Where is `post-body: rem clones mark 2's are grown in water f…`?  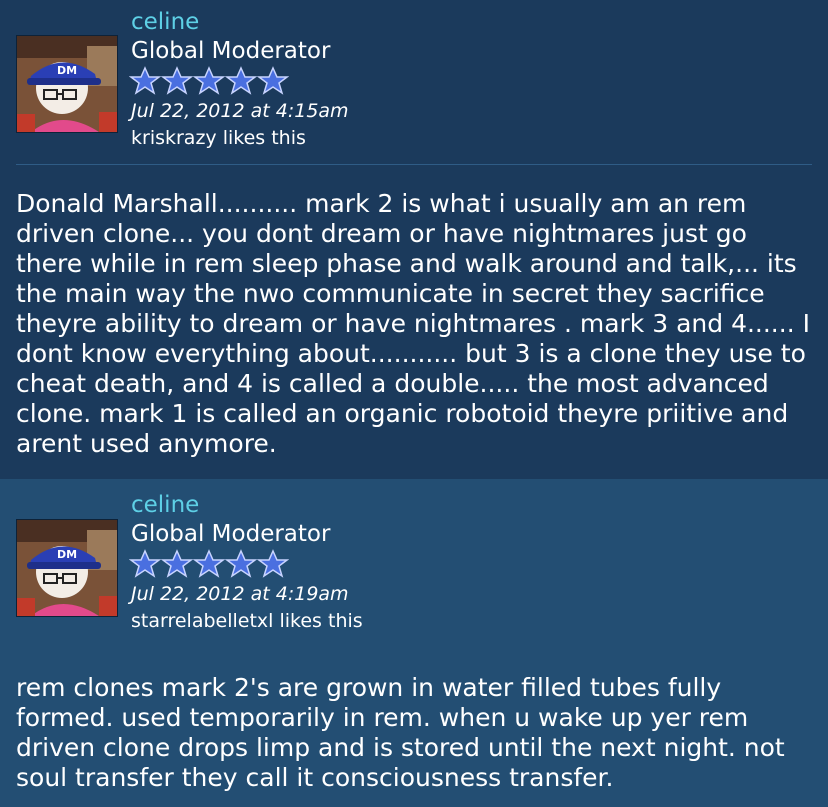
post-body: rem clones mark 2's are grown in water f… is located at coordinates (400, 732).